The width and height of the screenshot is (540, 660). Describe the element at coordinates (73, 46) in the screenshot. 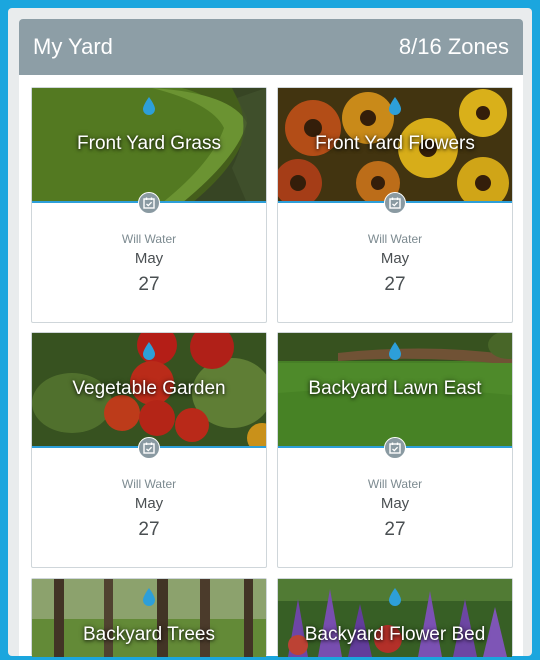

I see `page-title: My Yard` at that location.